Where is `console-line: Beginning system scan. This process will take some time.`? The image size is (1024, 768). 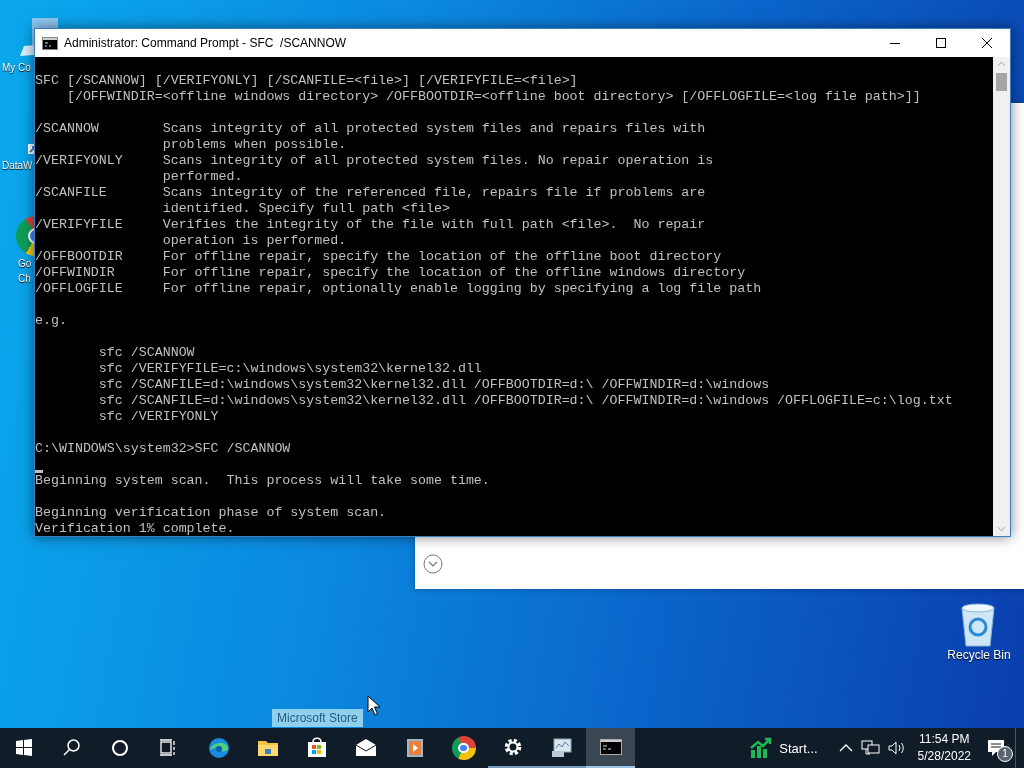 console-line: Beginning system scan. This process will take some time. is located at coordinates (263, 481).